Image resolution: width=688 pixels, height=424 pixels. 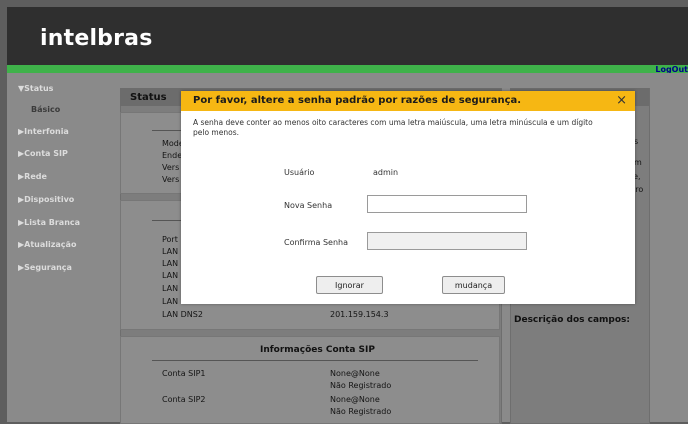 I want to click on new-password-label: Nova Senha, so click(x=308, y=205).